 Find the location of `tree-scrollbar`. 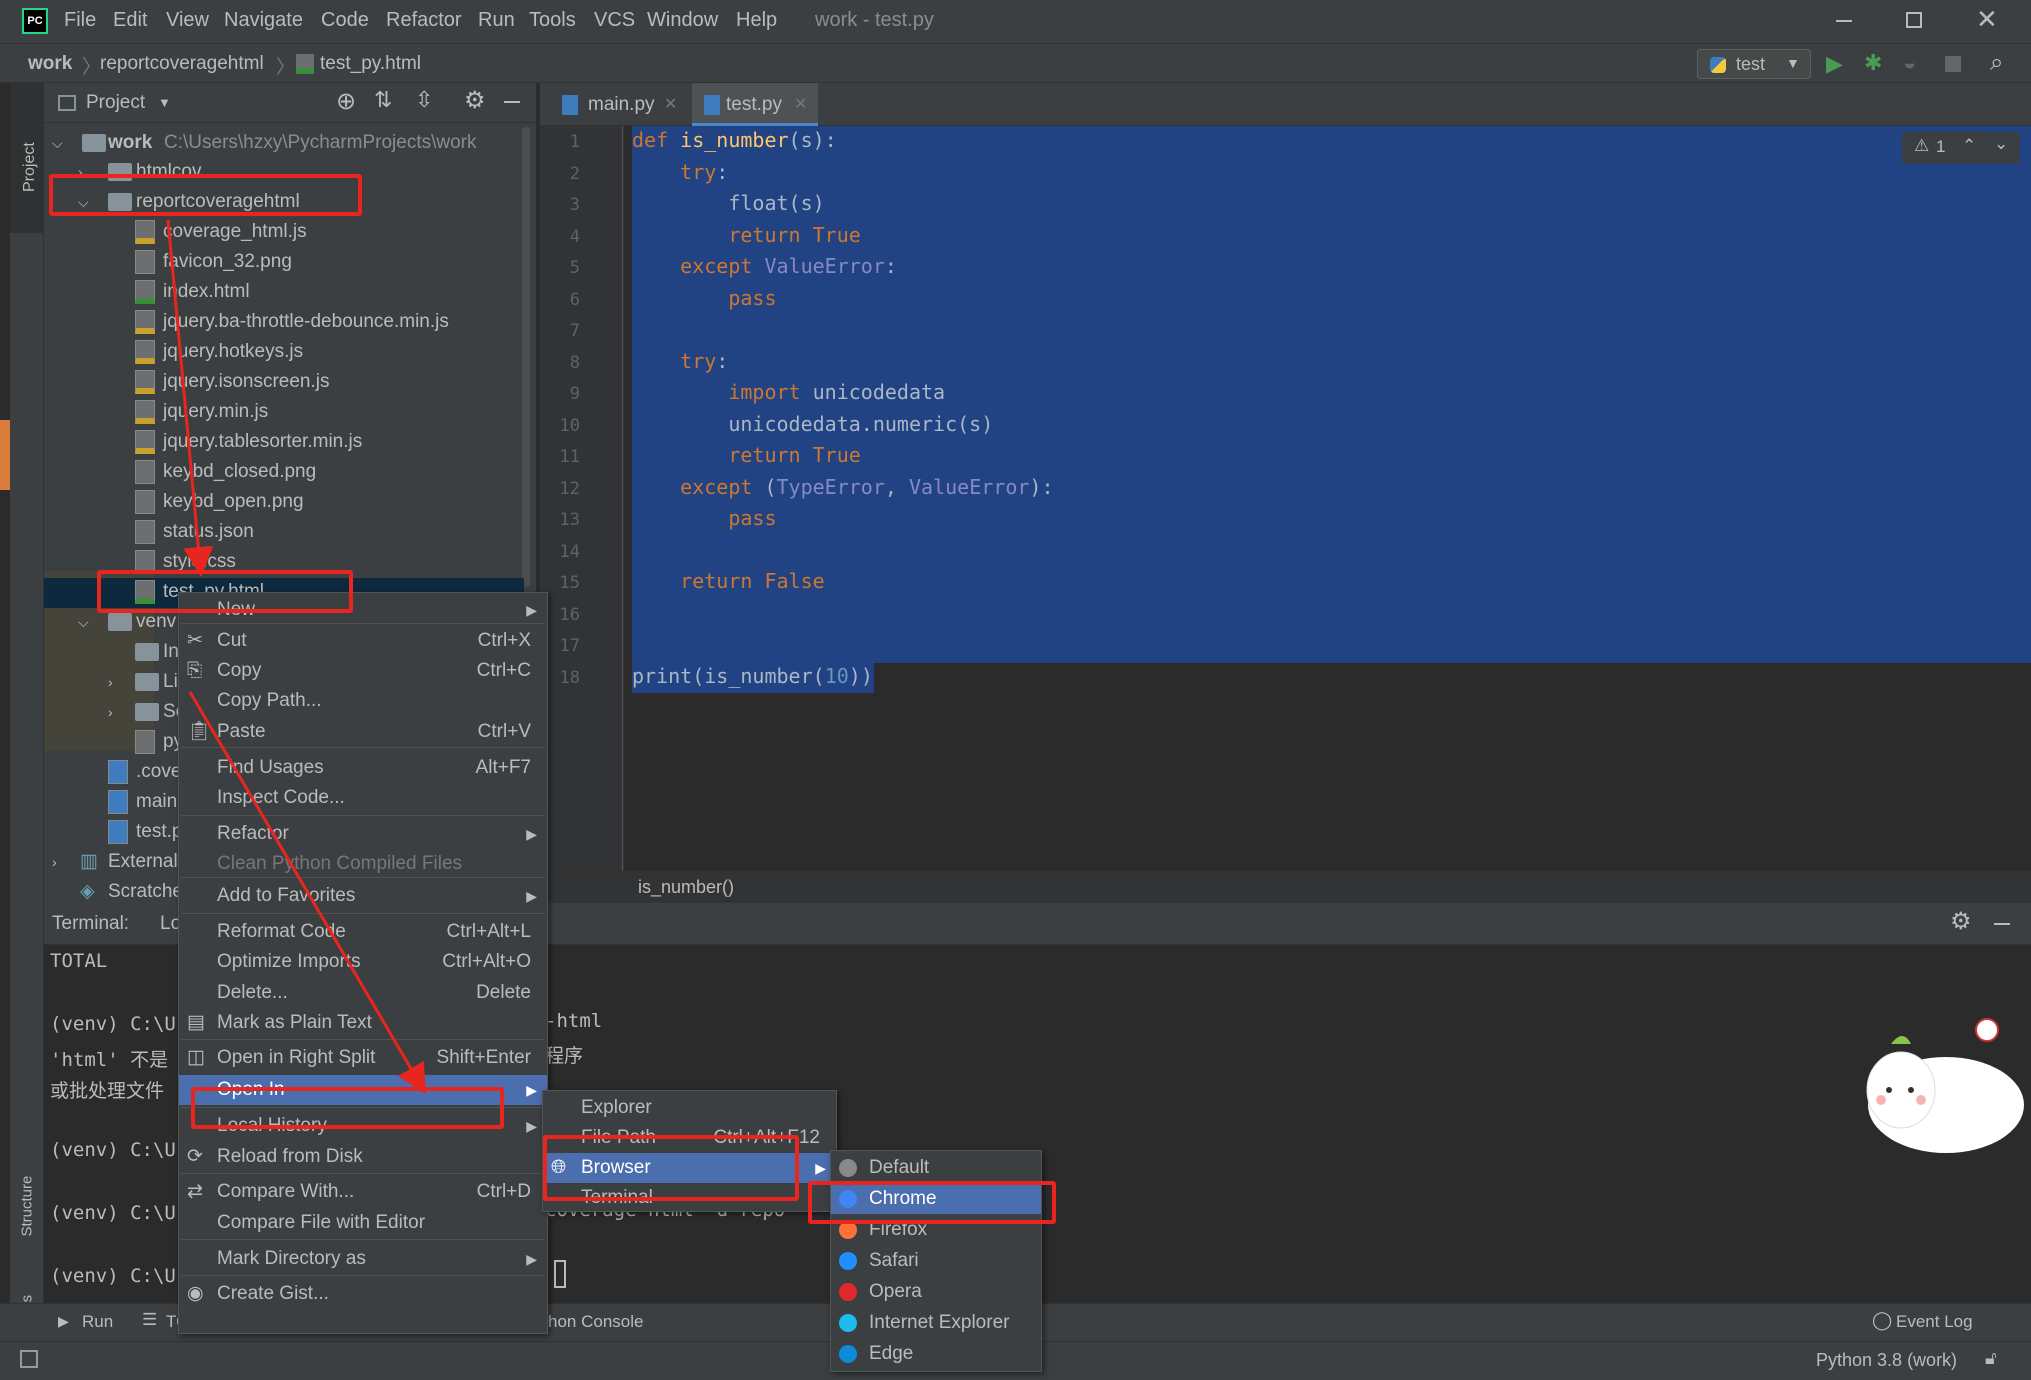

tree-scrollbar is located at coordinates (526, 357).